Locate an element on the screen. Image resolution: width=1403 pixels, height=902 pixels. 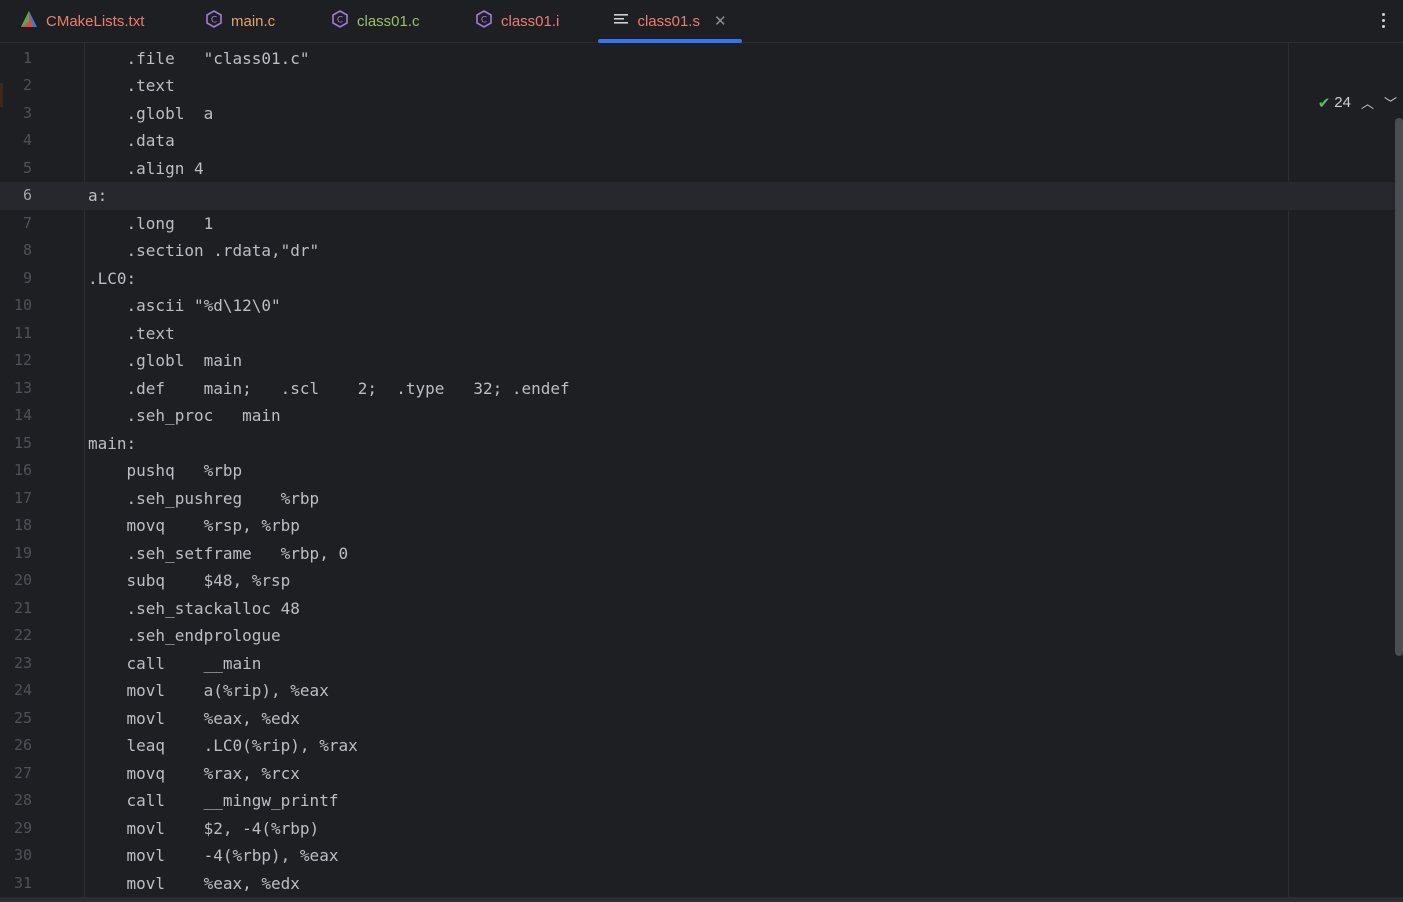
code-text: .file "class01.c" is located at coordinates (199, 58).